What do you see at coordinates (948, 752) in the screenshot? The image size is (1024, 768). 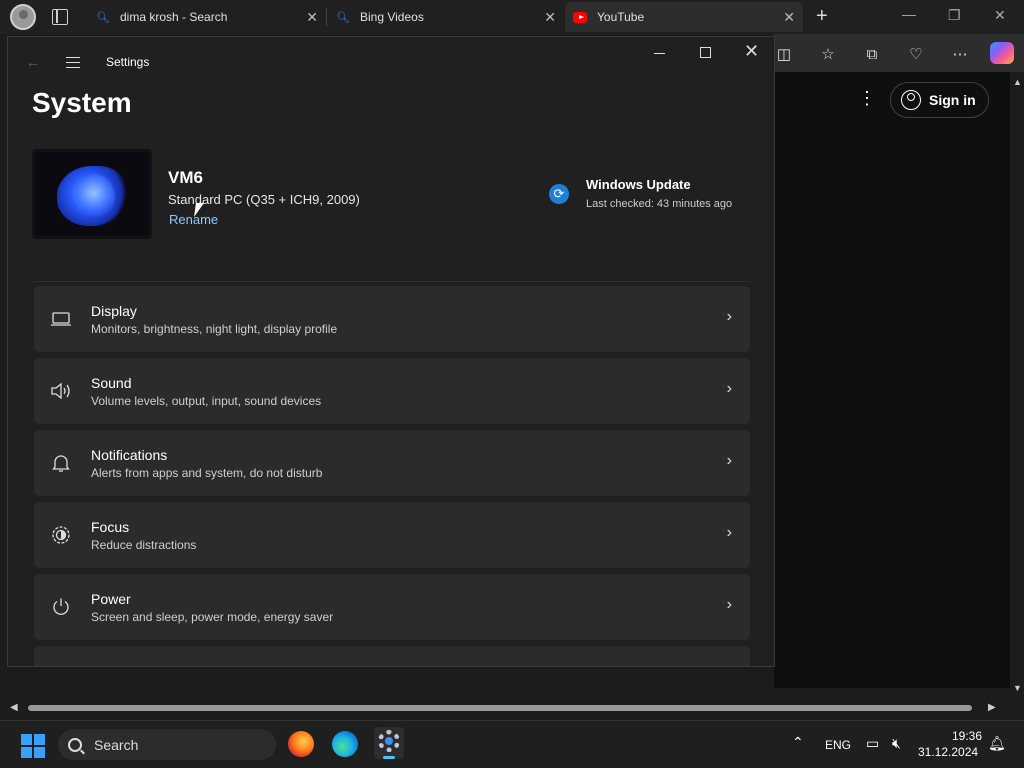 I see `clock-date: 31.12.2024` at bounding box center [948, 752].